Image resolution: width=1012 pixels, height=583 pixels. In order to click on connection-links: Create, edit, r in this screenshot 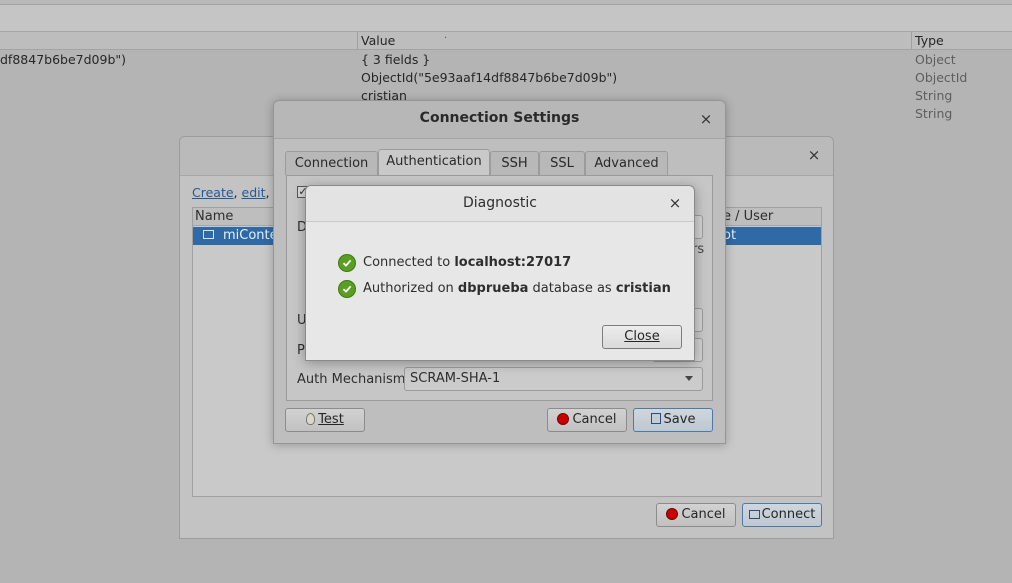, I will do `click(235, 192)`.